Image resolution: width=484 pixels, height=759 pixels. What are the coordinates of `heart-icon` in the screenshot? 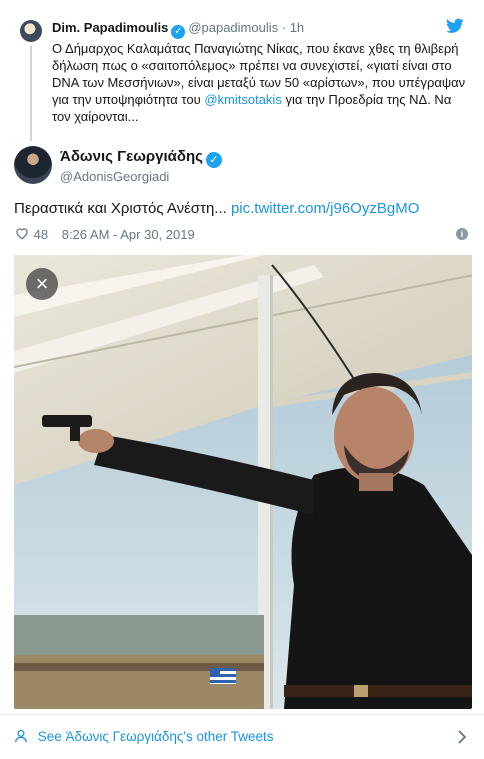 It's located at (22, 233).